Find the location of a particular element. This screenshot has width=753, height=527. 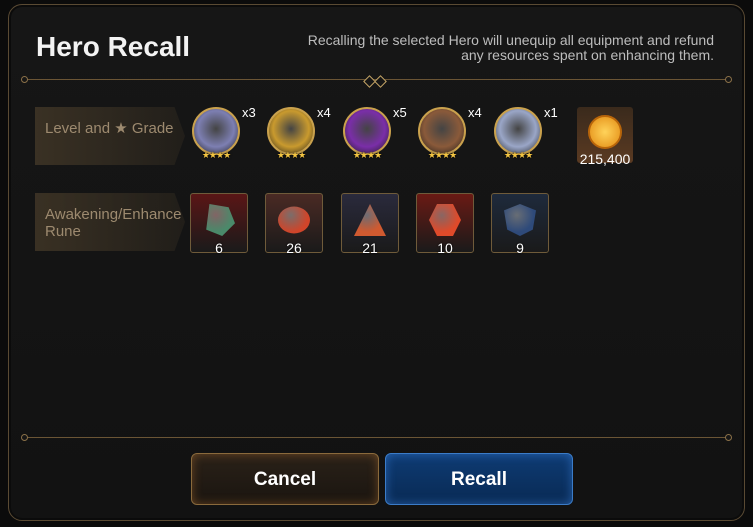

level-grade-label: Level and ★ Grade is located at coordinates (110, 136).